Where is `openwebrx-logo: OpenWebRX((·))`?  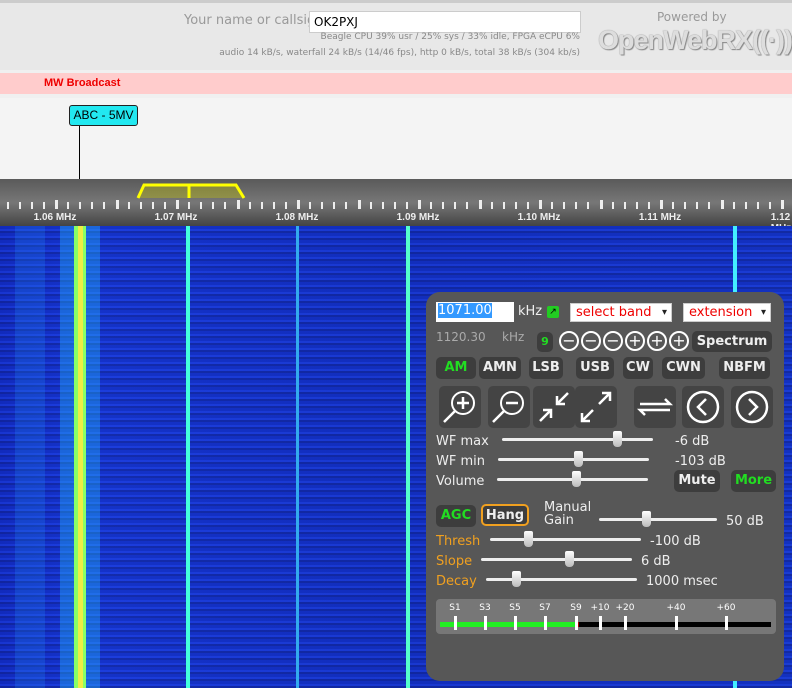
openwebrx-logo: OpenWebRX((·)) is located at coordinates (695, 40).